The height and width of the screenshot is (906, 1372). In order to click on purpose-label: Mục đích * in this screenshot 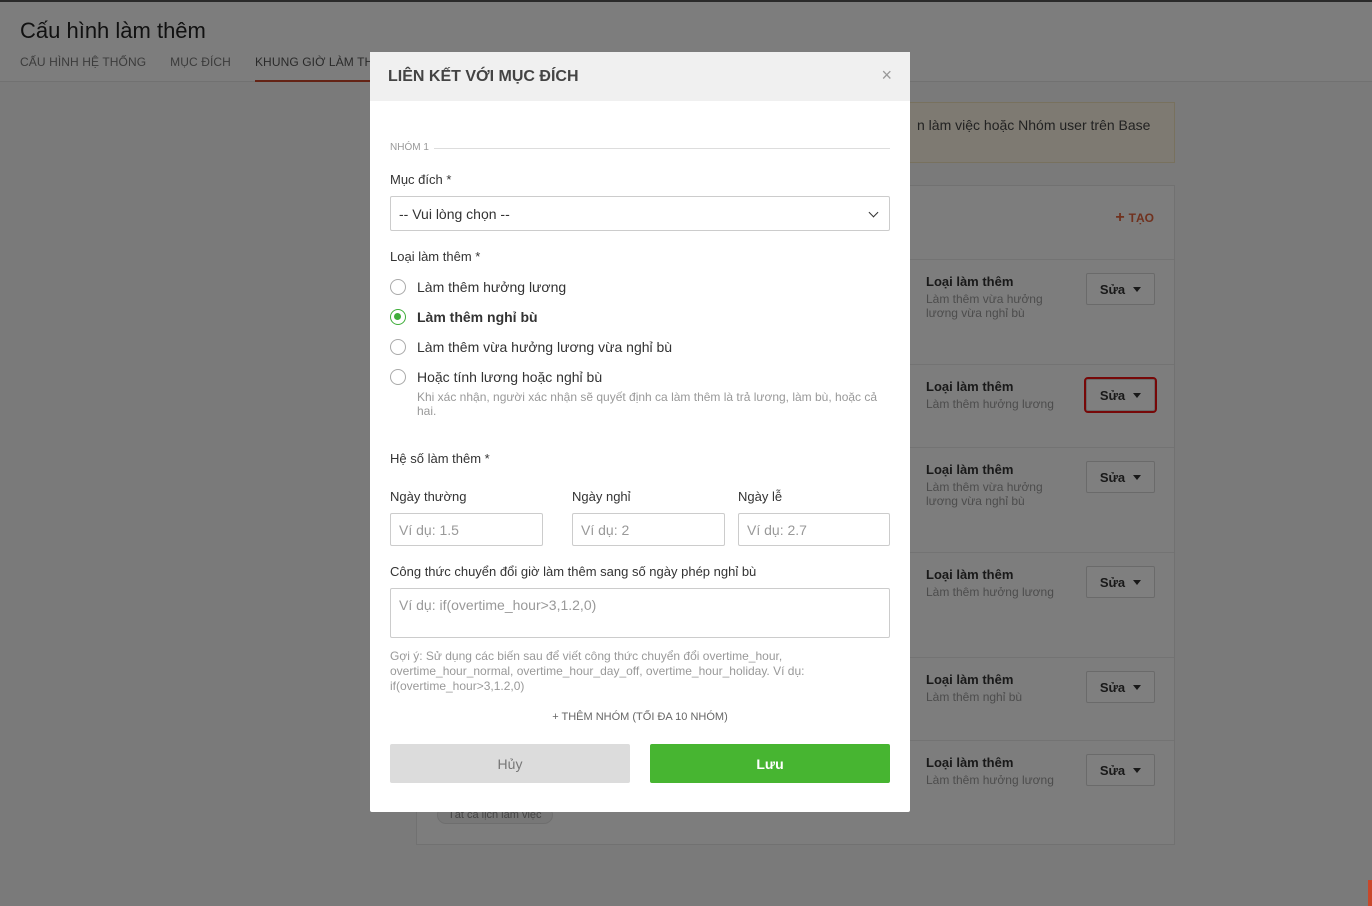, I will do `click(421, 179)`.